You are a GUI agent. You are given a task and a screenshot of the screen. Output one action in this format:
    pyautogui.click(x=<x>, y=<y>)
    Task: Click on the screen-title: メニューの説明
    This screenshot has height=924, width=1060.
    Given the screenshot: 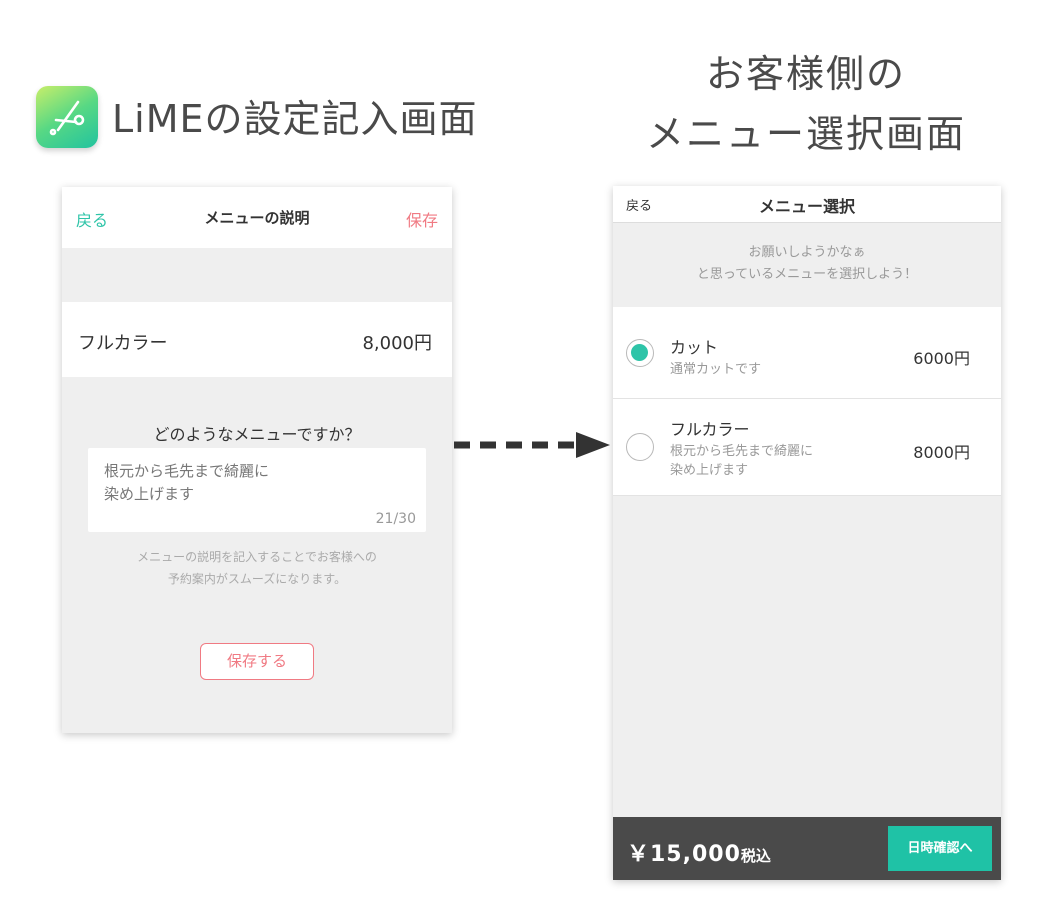 What is the action you would take?
    pyautogui.click(x=257, y=218)
    